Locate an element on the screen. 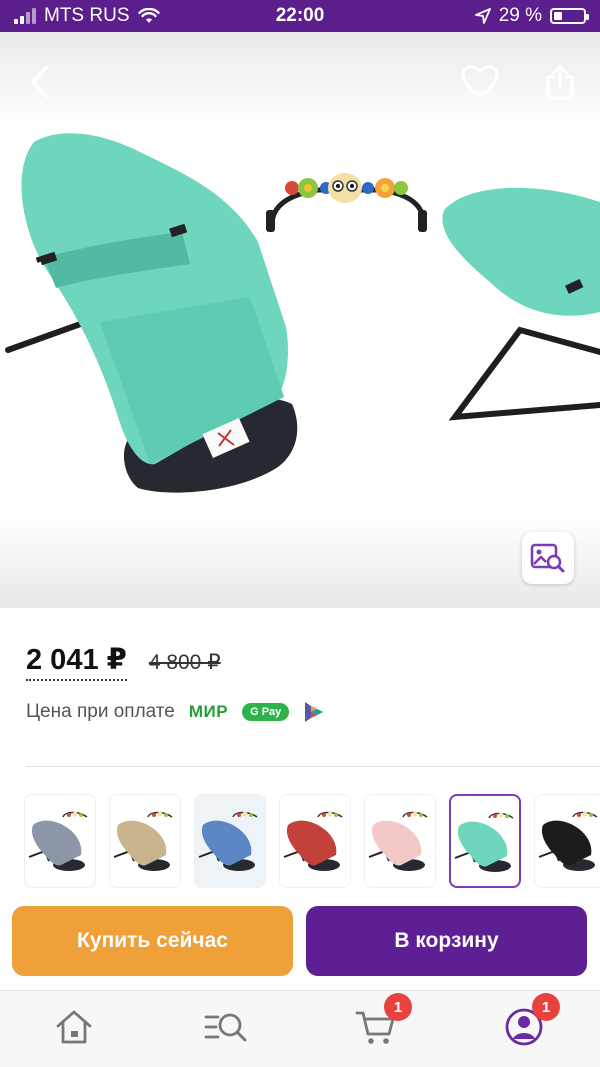 This screenshot has height=1067, width=600. chevron-left-icon is located at coordinates (39, 82).